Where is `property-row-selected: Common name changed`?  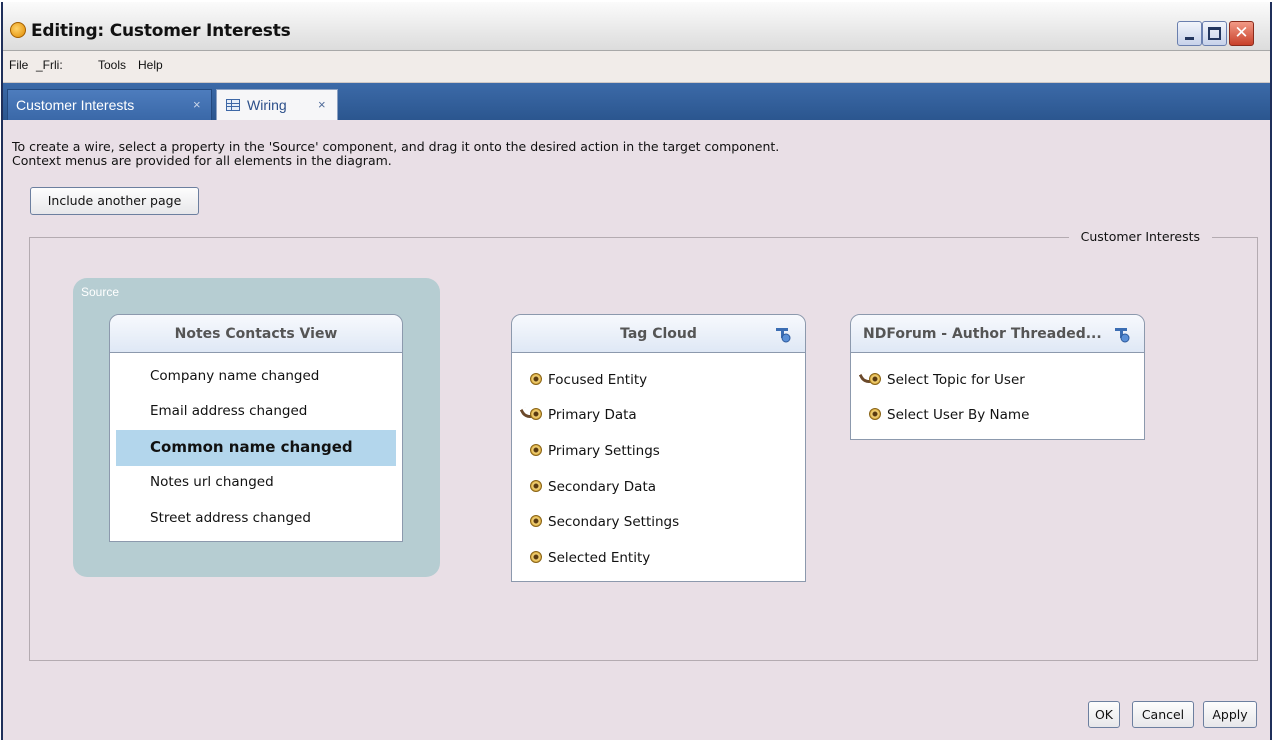 property-row-selected: Common name changed is located at coordinates (256, 448).